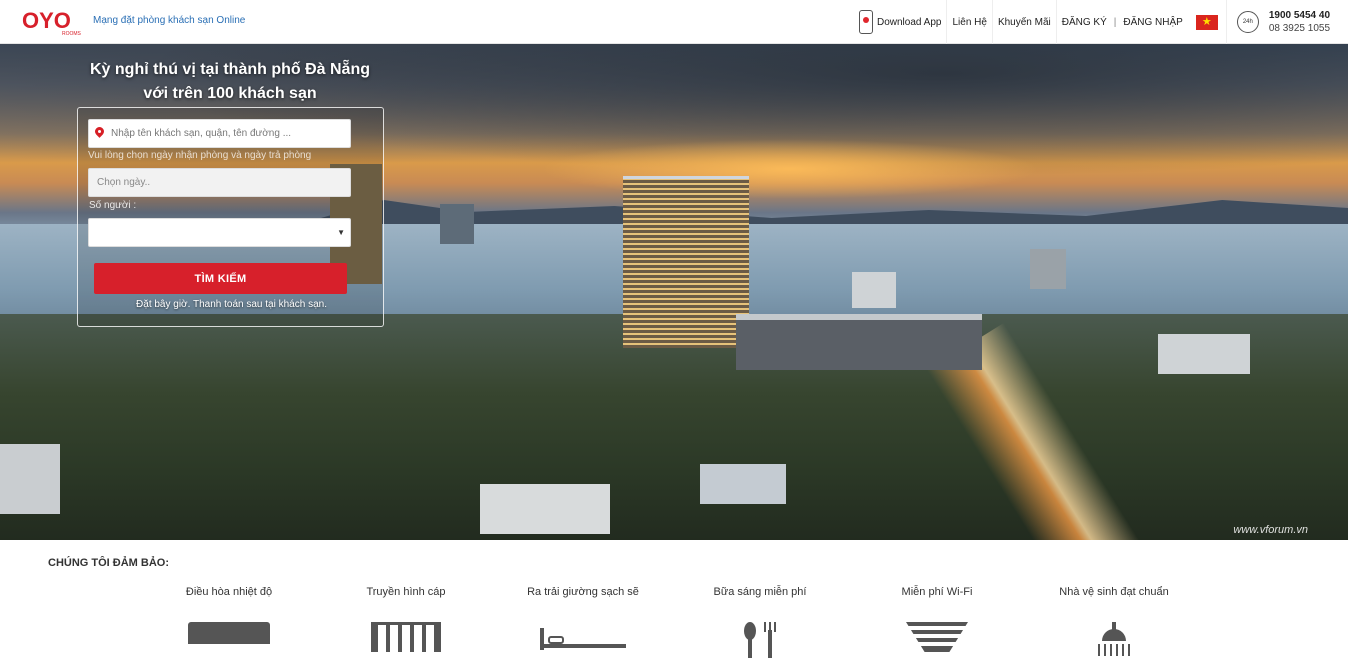  What do you see at coordinates (230, 133) in the screenshot?
I see `location-input` at bounding box center [230, 133].